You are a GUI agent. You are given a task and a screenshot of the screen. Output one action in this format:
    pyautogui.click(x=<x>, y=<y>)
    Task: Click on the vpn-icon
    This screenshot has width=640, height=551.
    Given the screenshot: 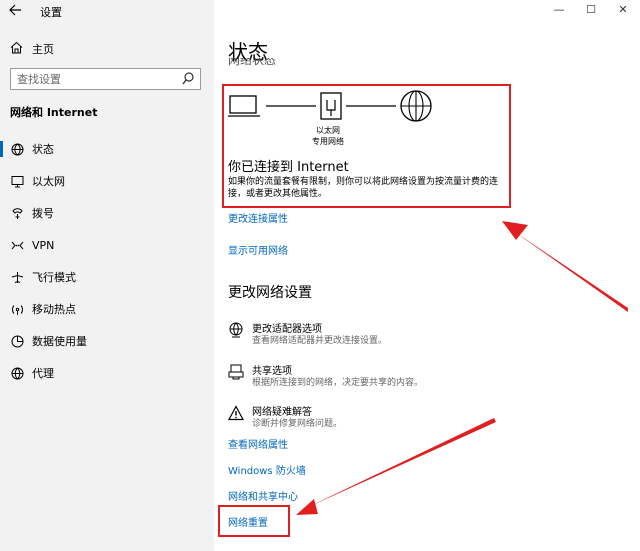 What is the action you would take?
    pyautogui.click(x=17, y=245)
    